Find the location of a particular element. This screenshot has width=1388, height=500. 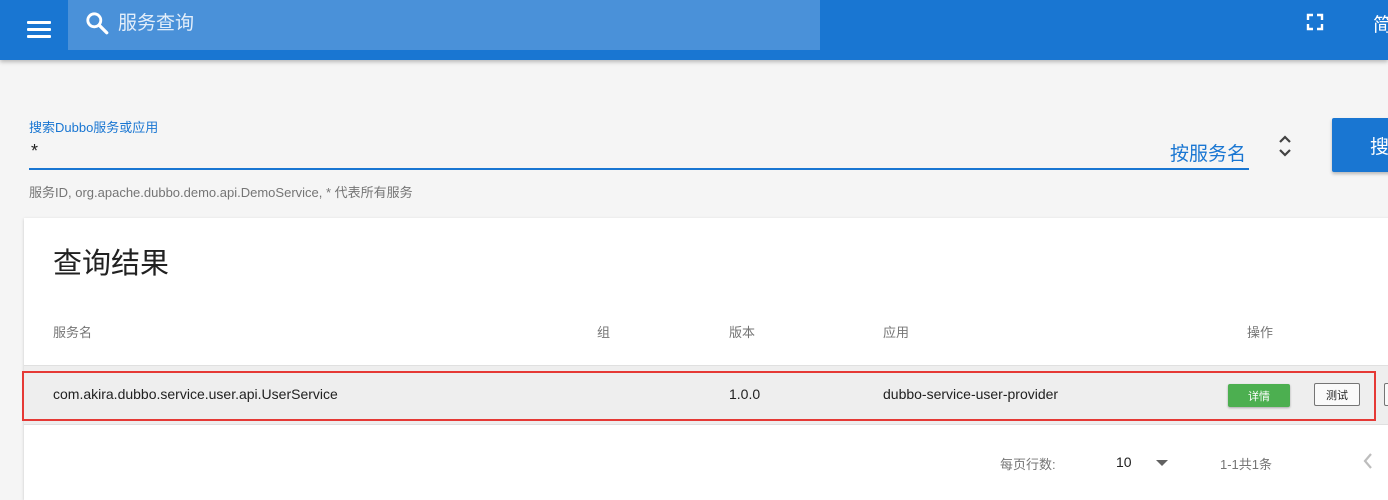

test-button: 测试 is located at coordinates (1337, 394).